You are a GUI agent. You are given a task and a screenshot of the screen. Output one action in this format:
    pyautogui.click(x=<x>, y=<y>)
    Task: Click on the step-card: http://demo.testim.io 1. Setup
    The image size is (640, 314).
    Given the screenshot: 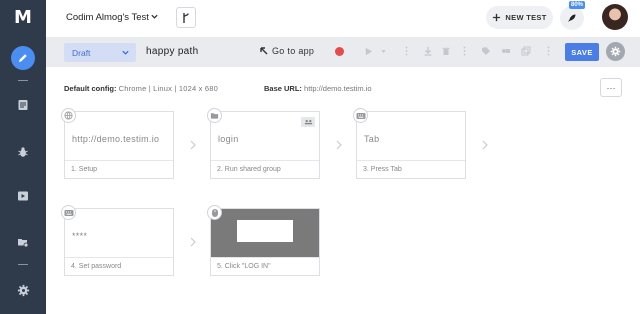 What is the action you would take?
    pyautogui.click(x=117, y=143)
    